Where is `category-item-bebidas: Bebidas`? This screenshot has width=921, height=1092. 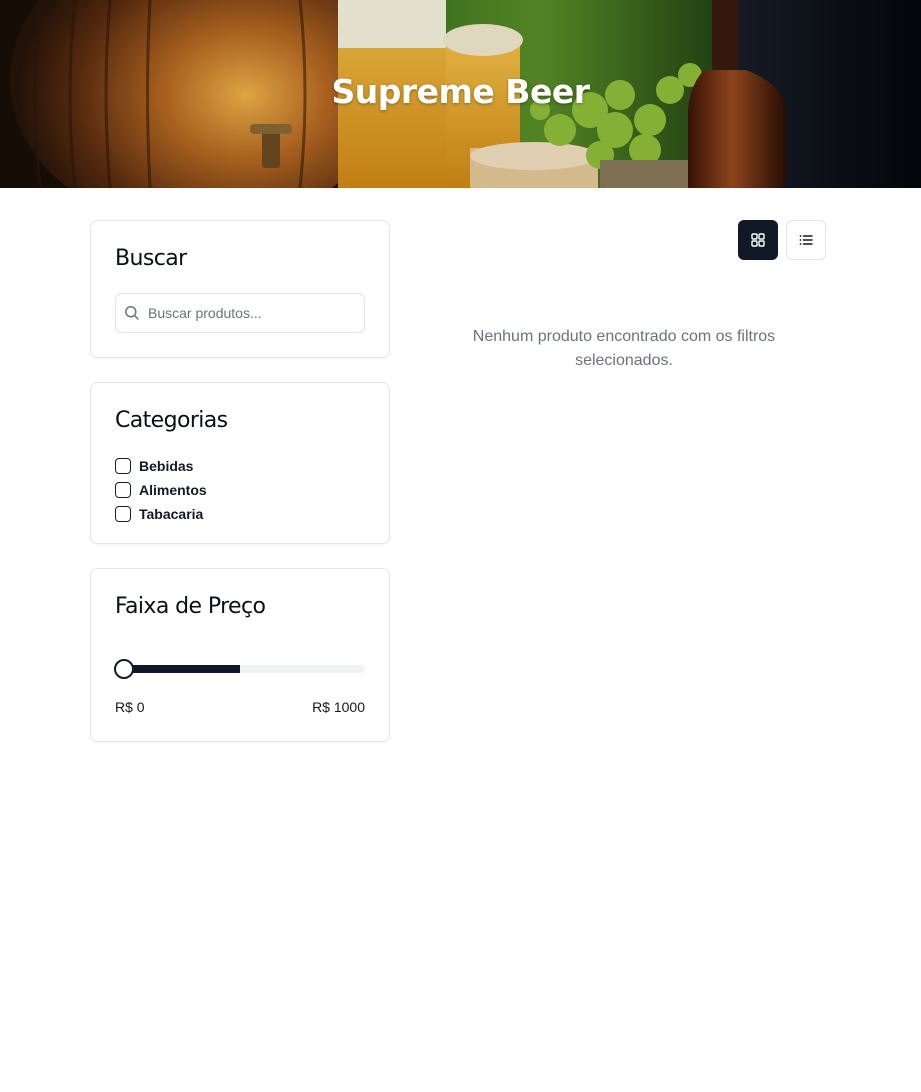
category-item-bebidas: Bebidas is located at coordinates (161, 466).